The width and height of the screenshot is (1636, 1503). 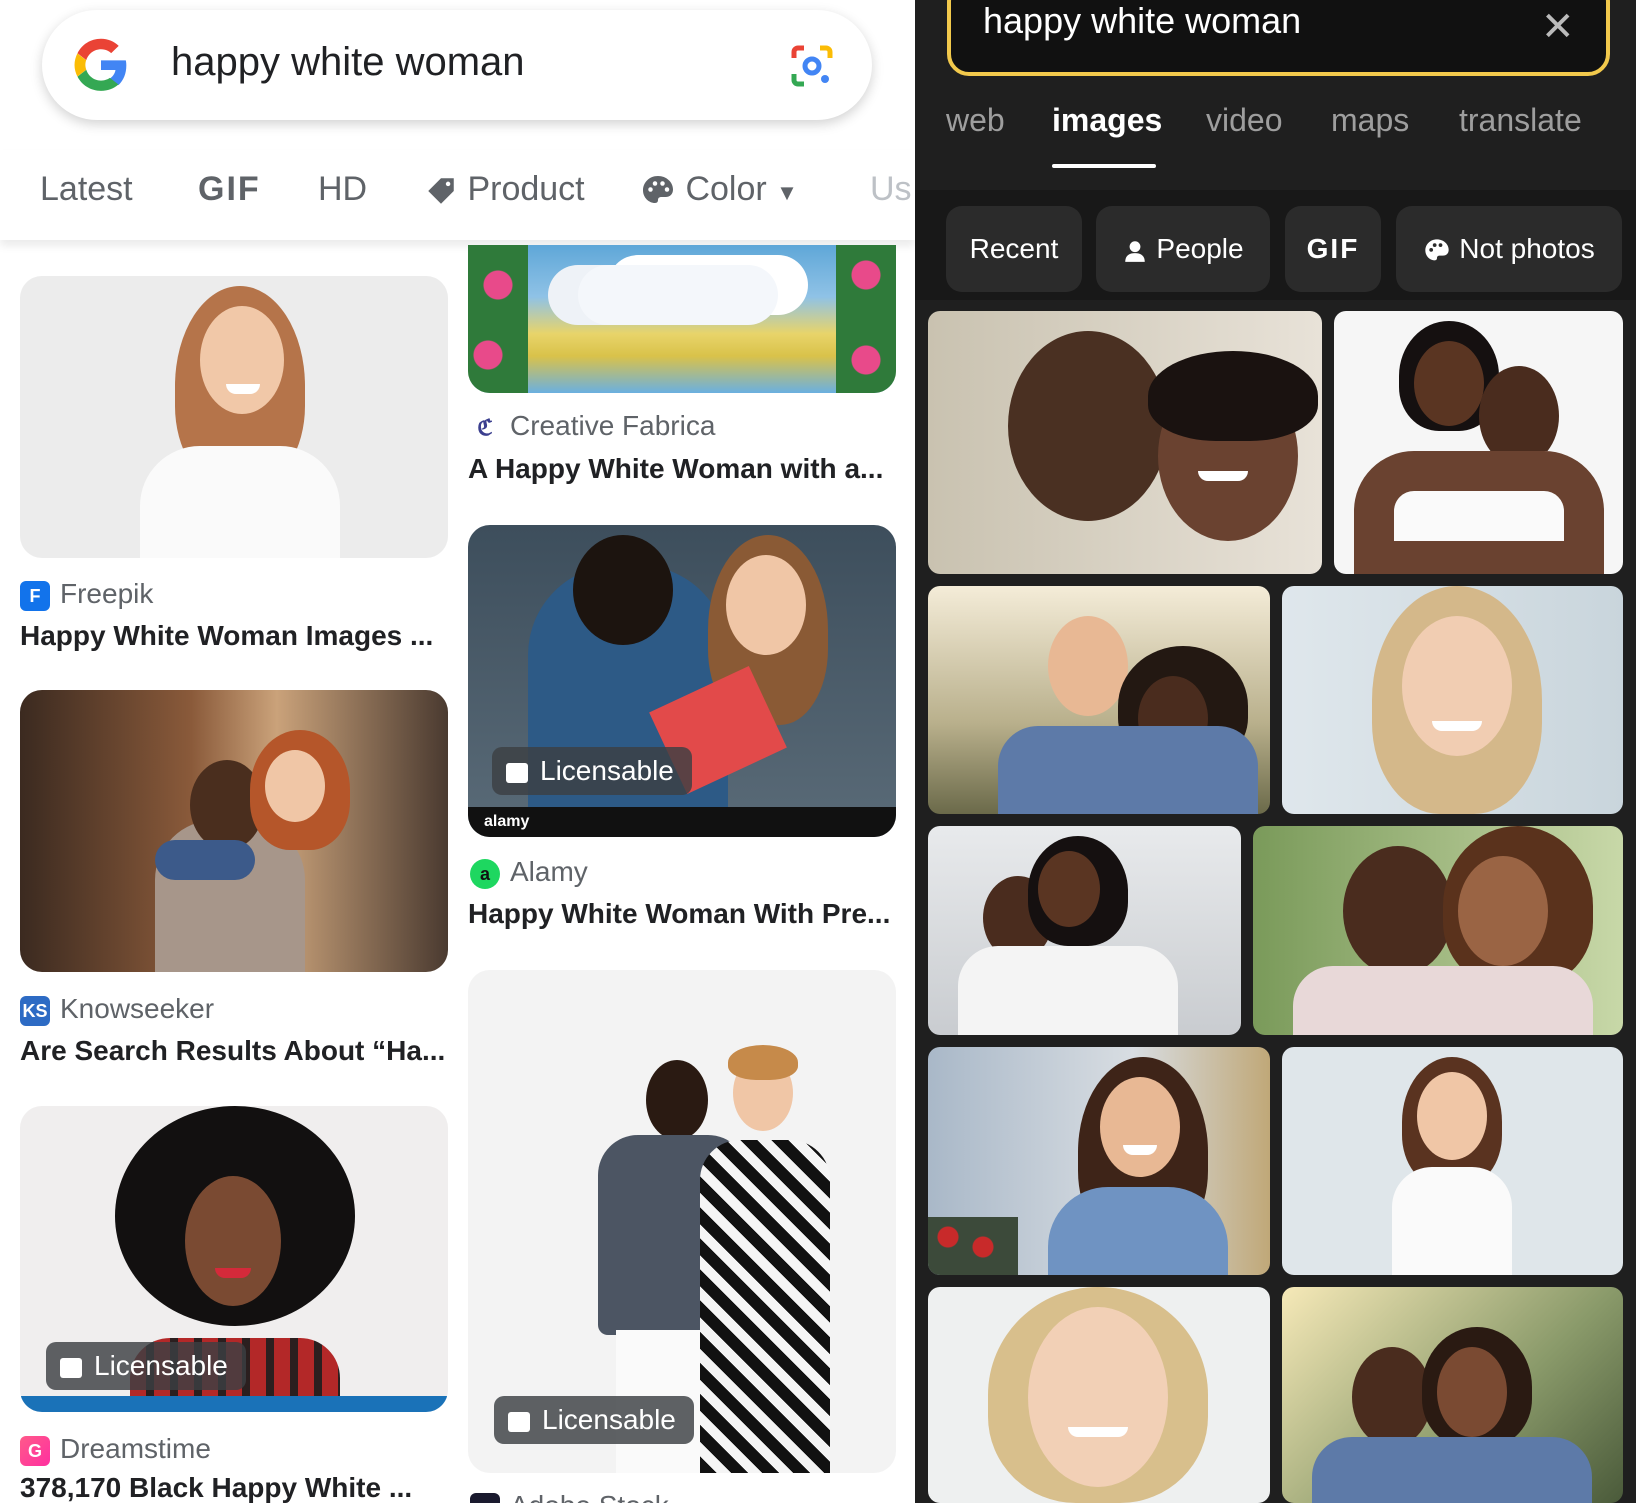 I want to click on result-source: KS Knowseeker, so click(x=117, y=1009).